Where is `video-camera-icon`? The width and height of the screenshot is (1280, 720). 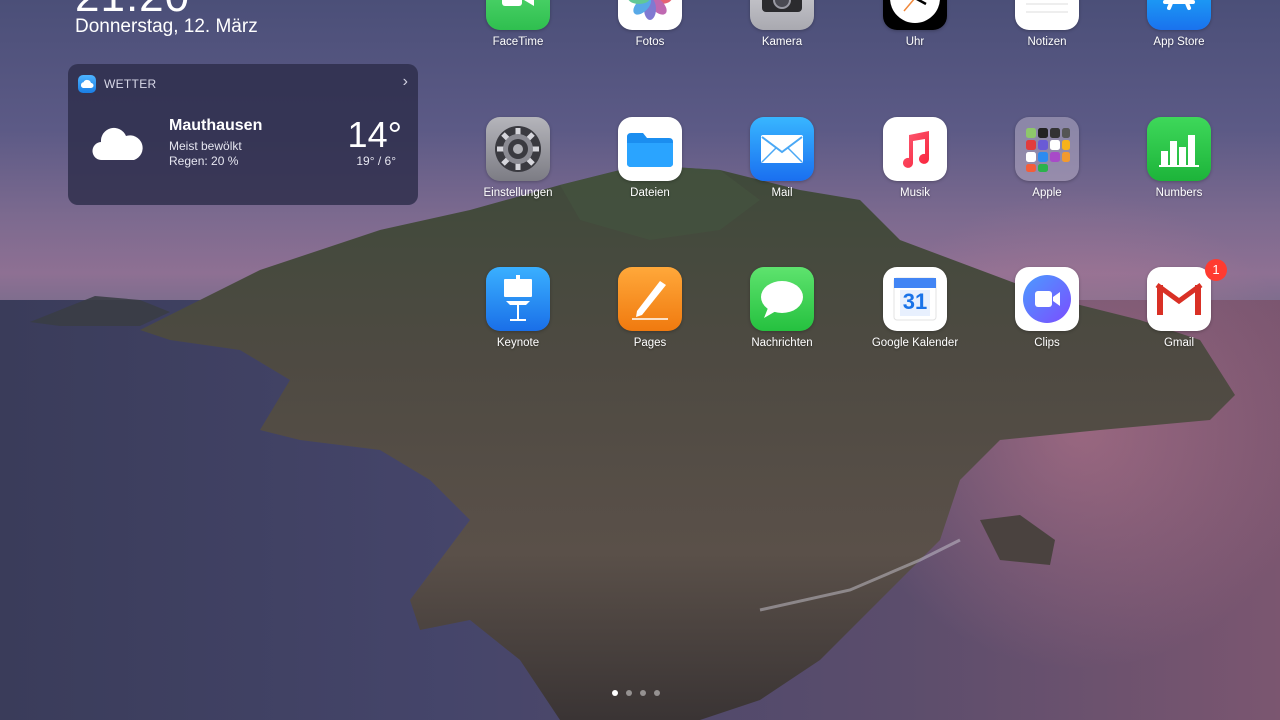 video-camera-icon is located at coordinates (1047, 299).